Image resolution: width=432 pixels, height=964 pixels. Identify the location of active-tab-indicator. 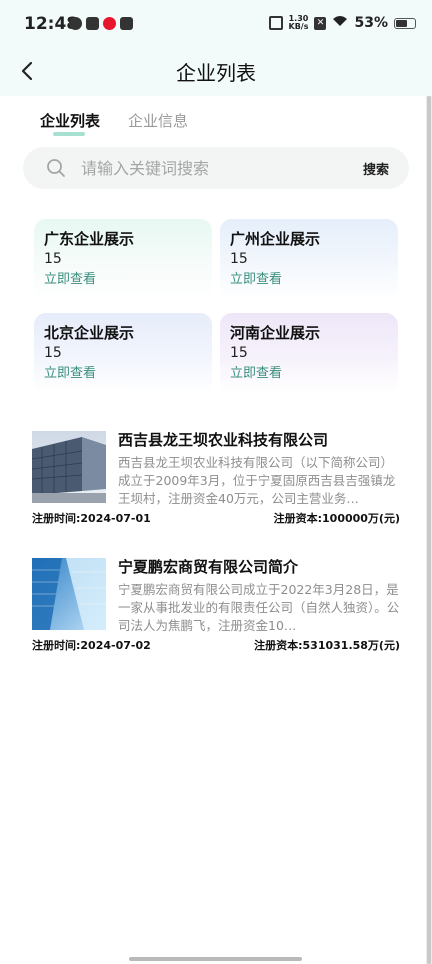
(69, 134).